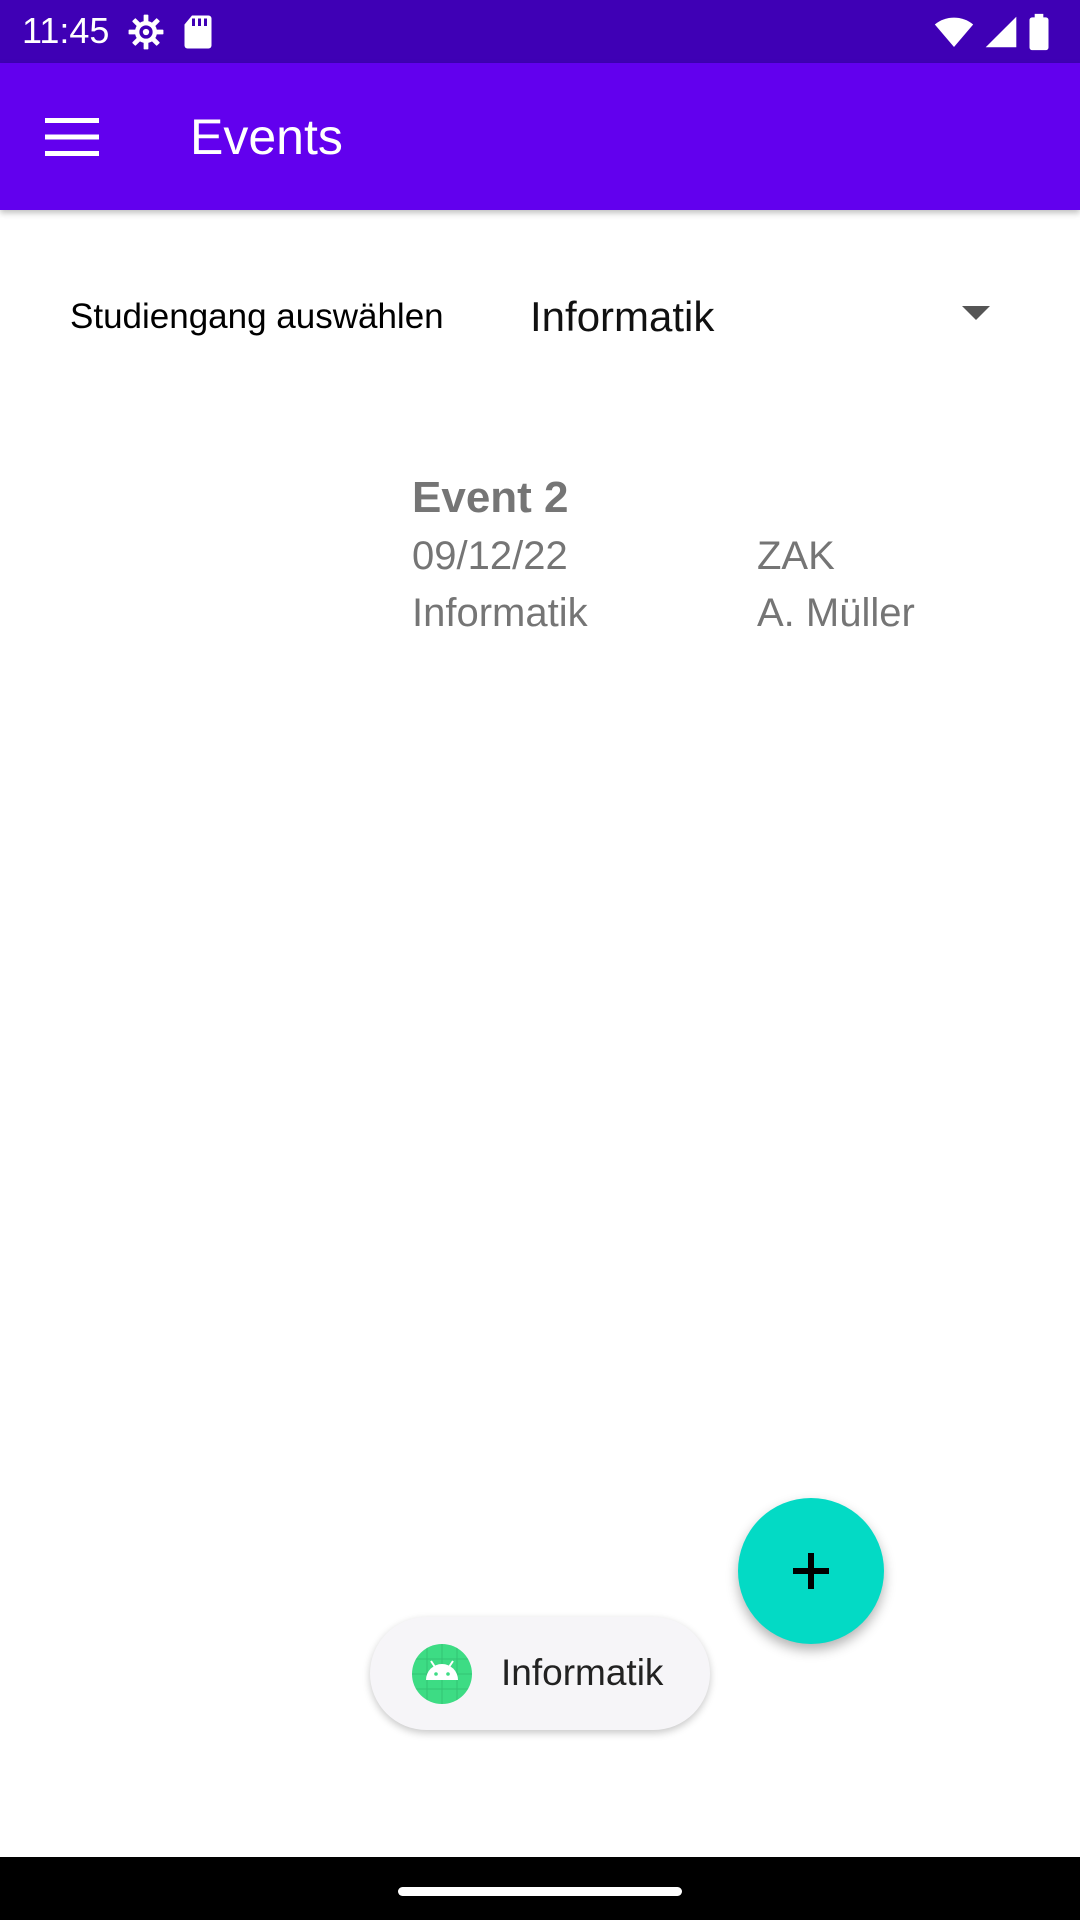 This screenshot has height=1920, width=1080. I want to click on plus-icon, so click(811, 1571).